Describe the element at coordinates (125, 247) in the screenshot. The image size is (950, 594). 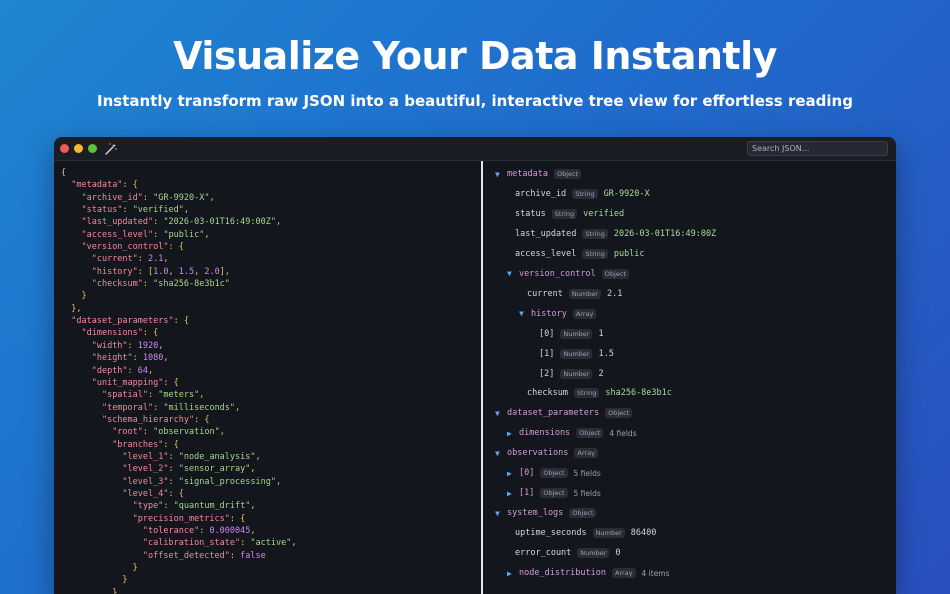
I see `code-token: "version_control"` at that location.